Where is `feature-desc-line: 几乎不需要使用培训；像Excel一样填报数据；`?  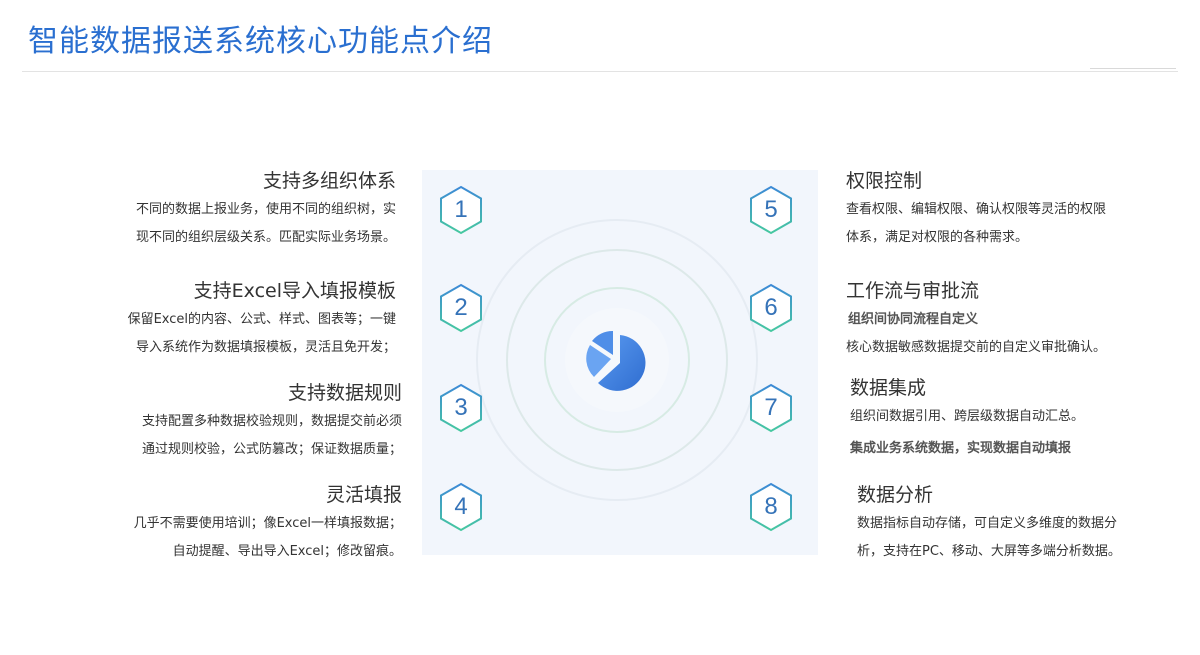
feature-desc-line: 几乎不需要使用培训；像Excel一样填报数据； is located at coordinates (267, 523).